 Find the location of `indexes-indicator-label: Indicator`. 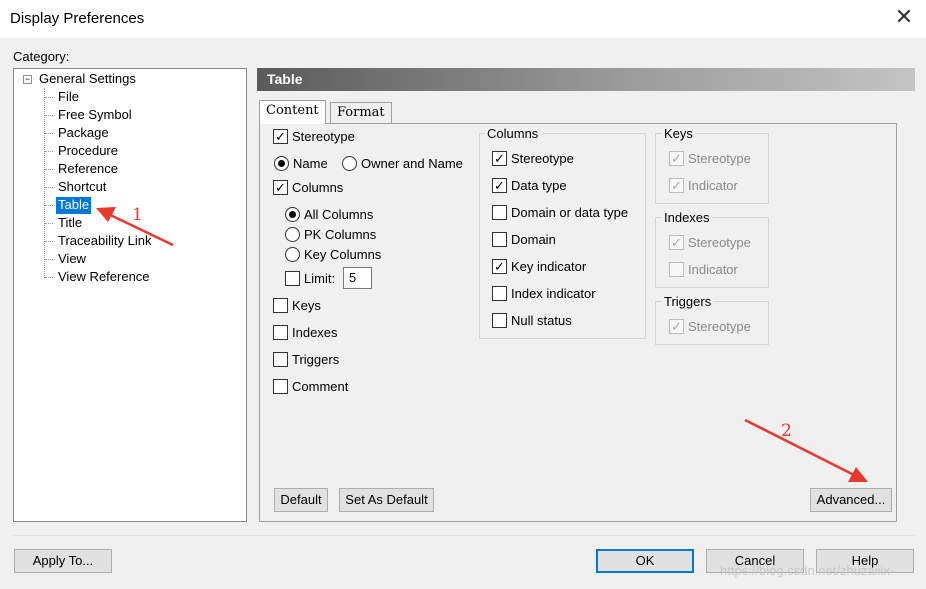

indexes-indicator-label: Indicator is located at coordinates (713, 269).